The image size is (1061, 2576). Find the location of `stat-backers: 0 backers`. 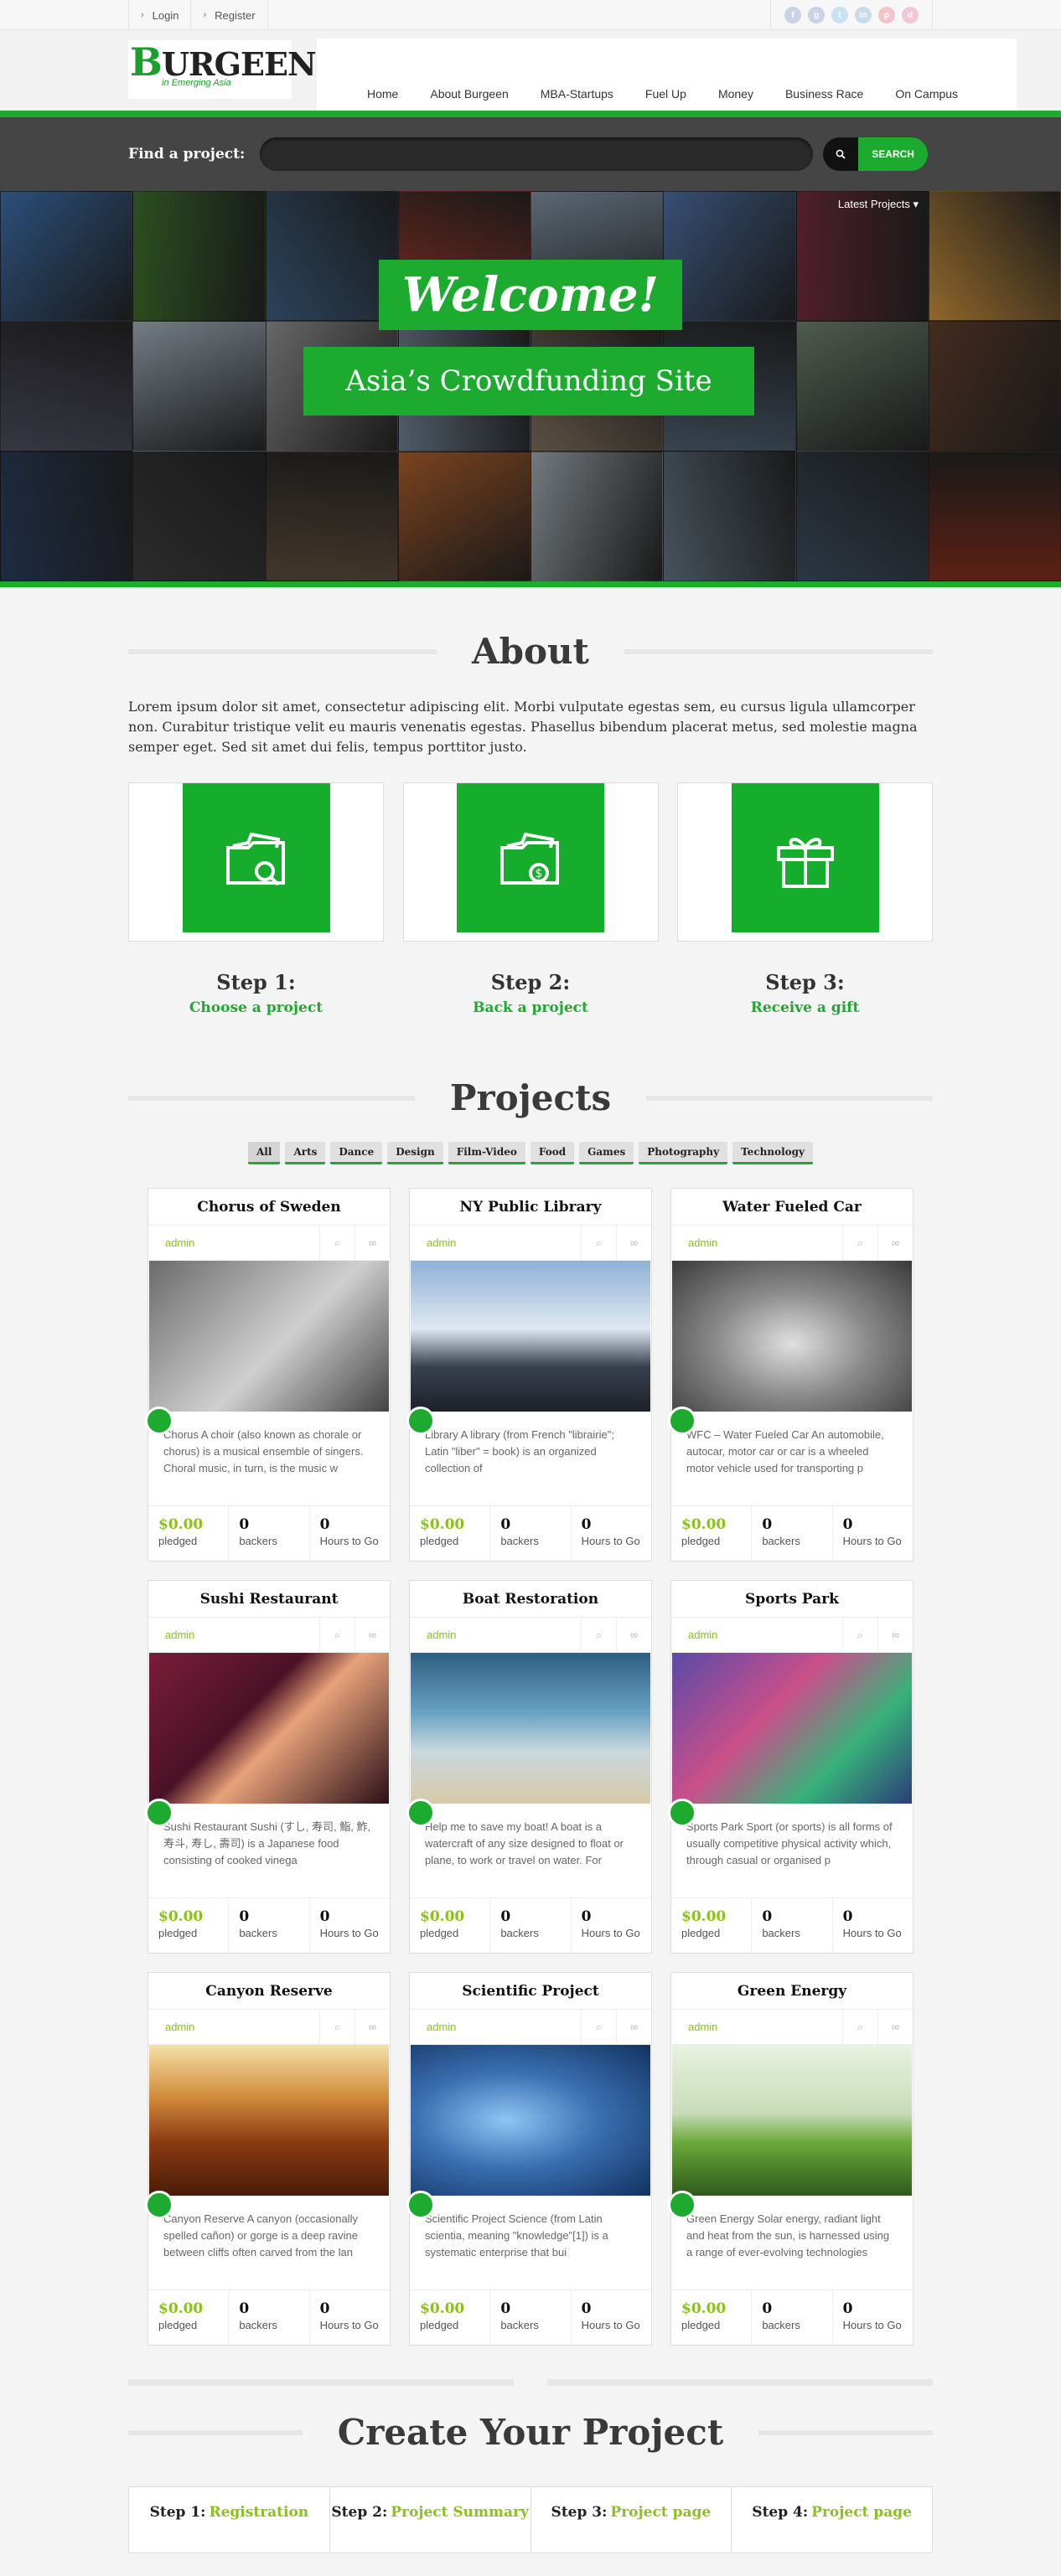

stat-backers: 0 backers is located at coordinates (791, 1533).